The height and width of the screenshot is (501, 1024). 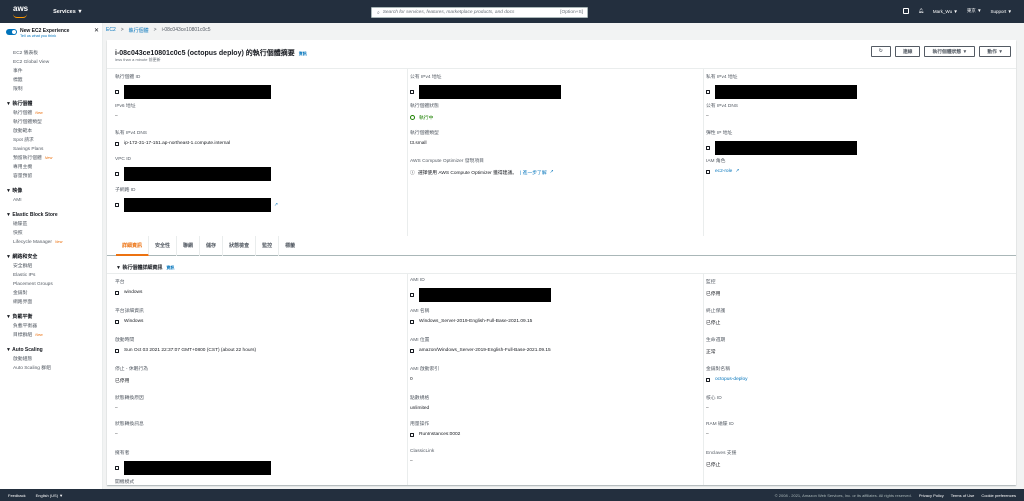 I want to click on sidebar-item: 標籤, so click(x=51, y=80).